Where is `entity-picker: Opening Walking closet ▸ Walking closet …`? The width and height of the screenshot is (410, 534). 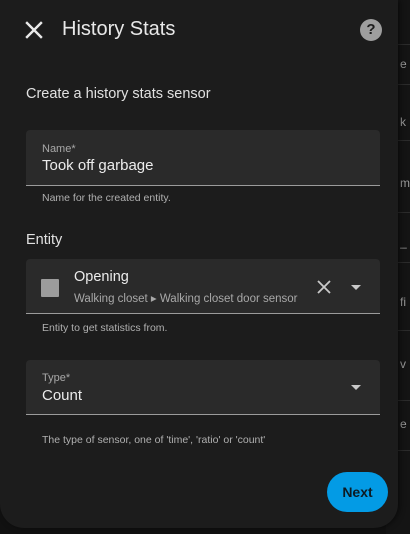 entity-picker: Opening Walking closet ▸ Walking closet … is located at coordinates (203, 286).